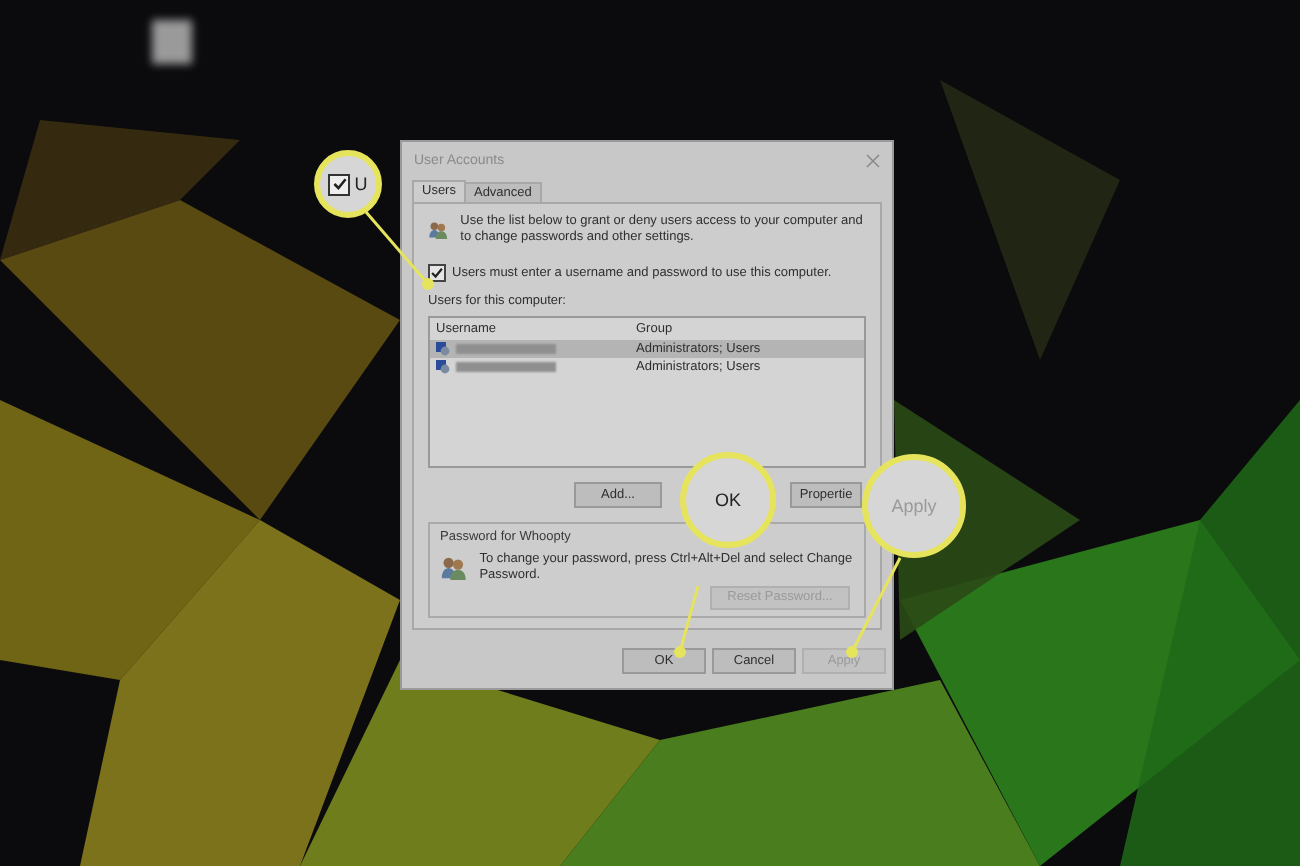 This screenshot has width=1300, height=866. What do you see at coordinates (361, 184) in the screenshot?
I see `callout-text: U` at bounding box center [361, 184].